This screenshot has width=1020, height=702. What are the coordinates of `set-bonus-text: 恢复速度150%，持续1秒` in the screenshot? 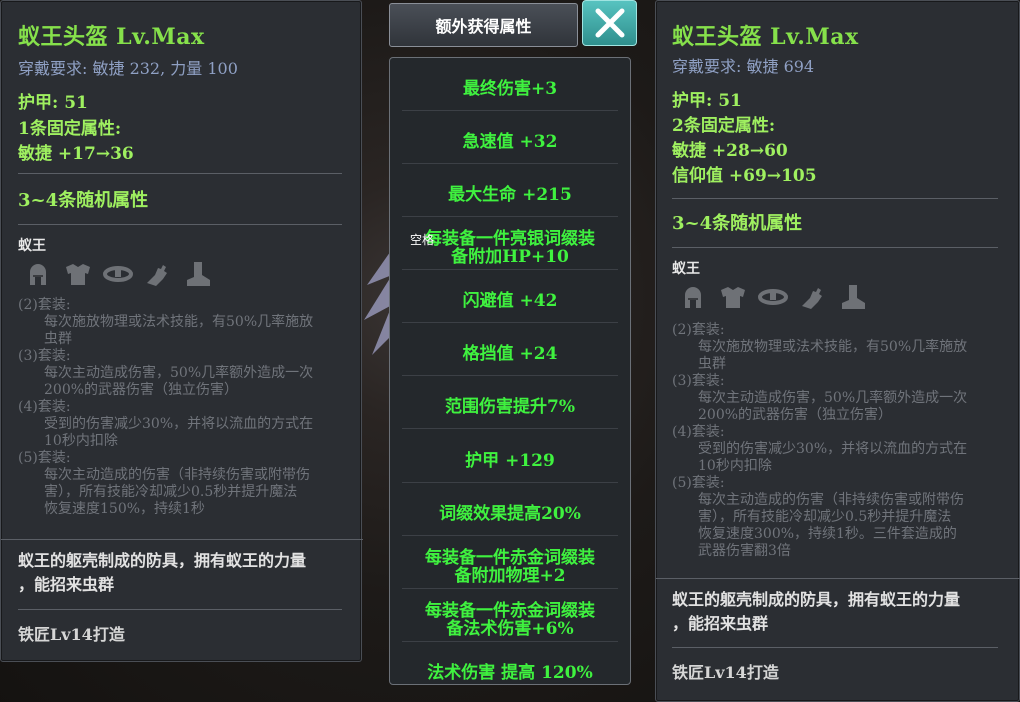 It's located at (124, 509).